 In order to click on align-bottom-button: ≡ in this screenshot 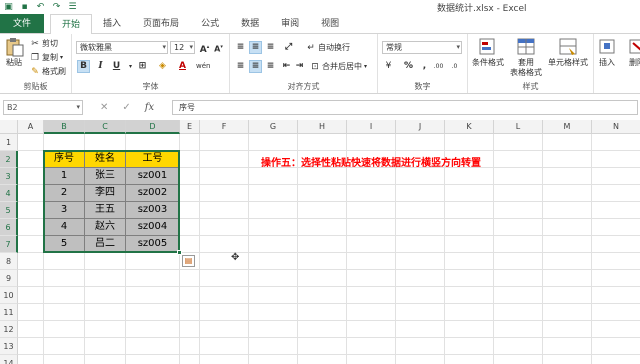, I will do `click(270, 47)`.